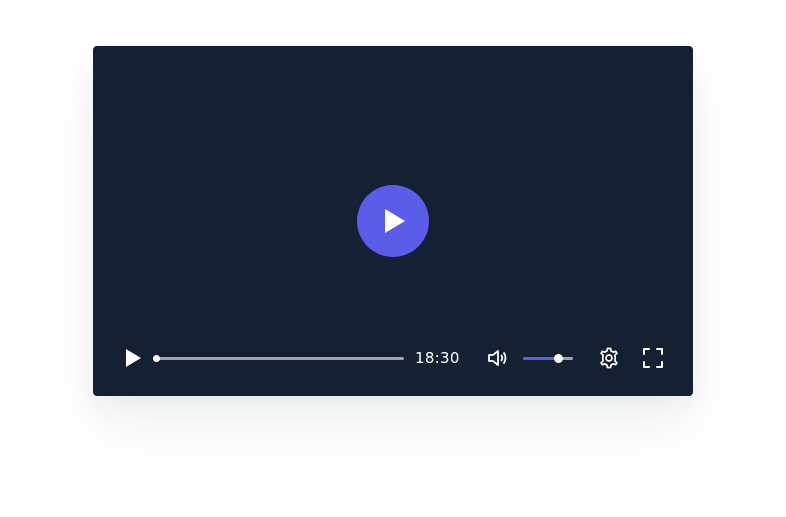  Describe the element at coordinates (156, 358) in the screenshot. I see `progress-handle` at that location.